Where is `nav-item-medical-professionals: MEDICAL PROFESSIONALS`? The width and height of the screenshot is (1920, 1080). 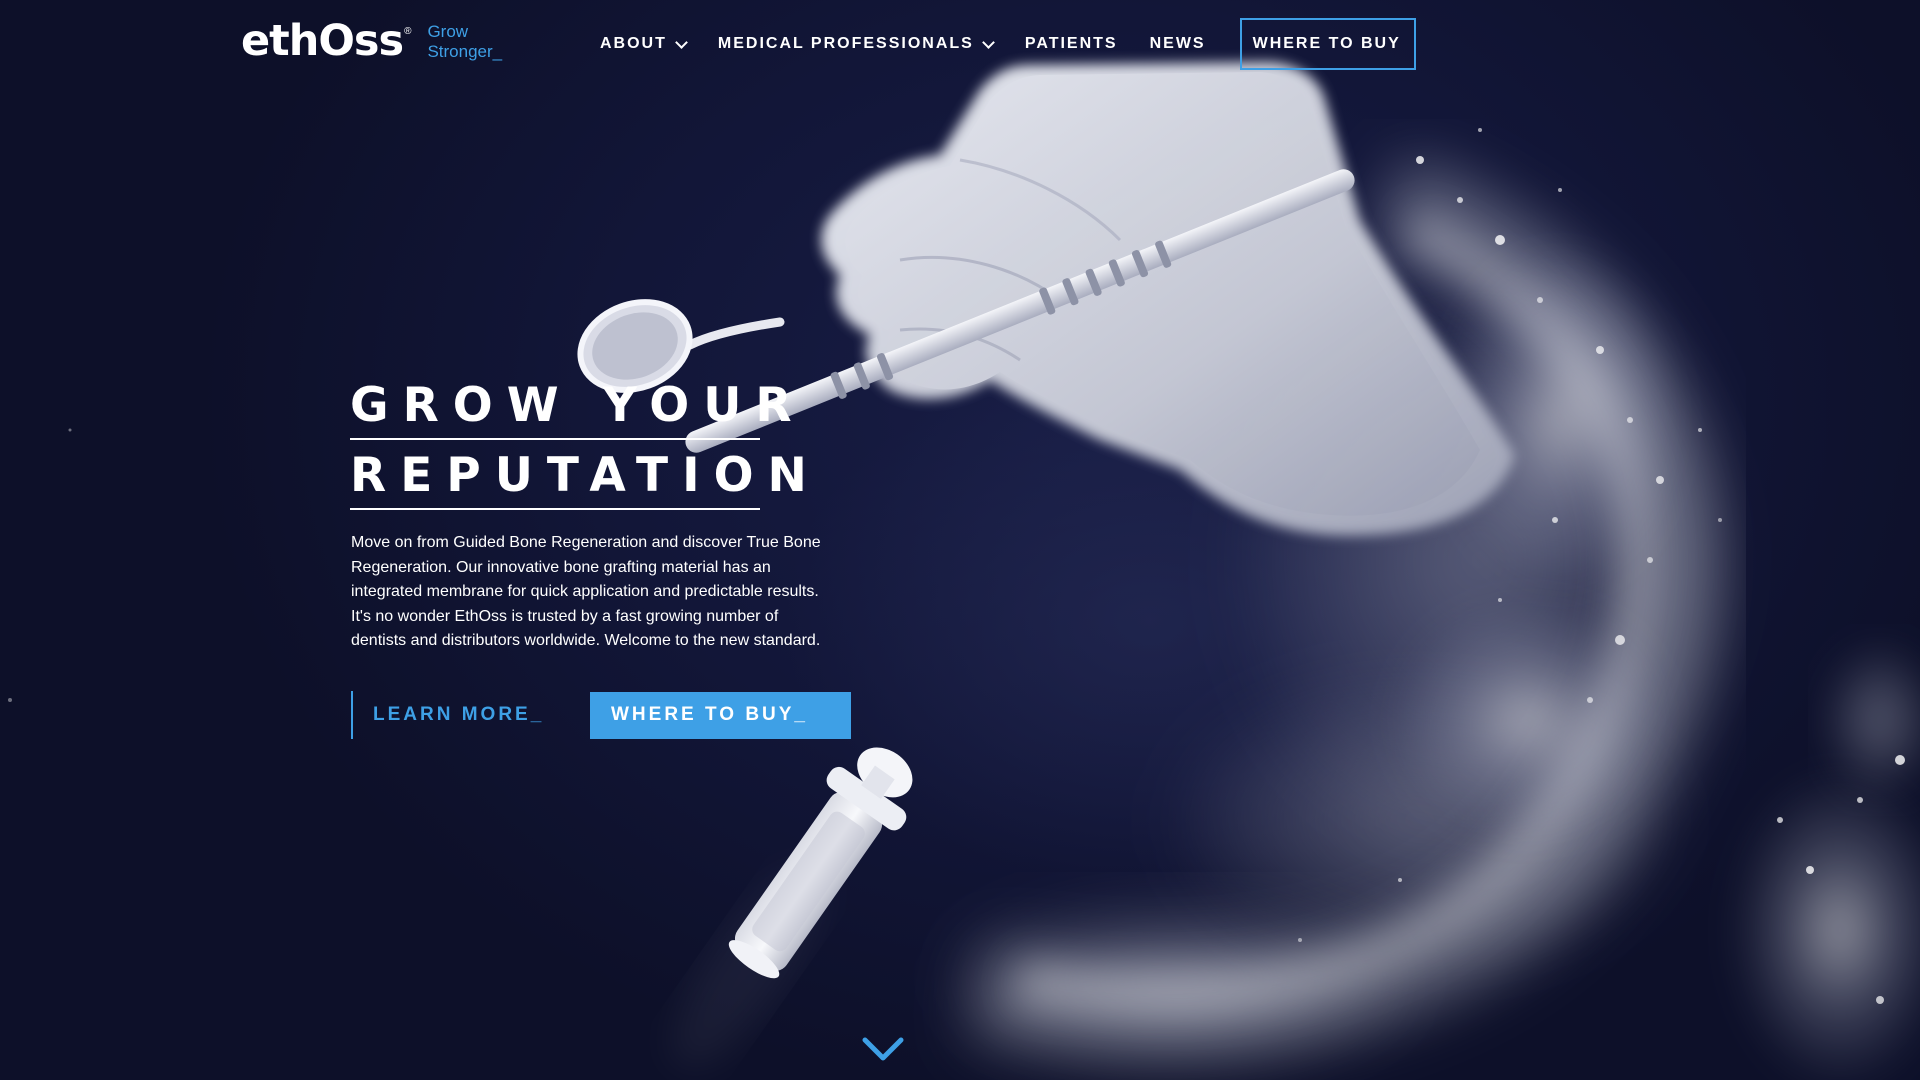
nav-item-medical-professionals: MEDICAL PROFESSIONALS is located at coordinates (856, 44).